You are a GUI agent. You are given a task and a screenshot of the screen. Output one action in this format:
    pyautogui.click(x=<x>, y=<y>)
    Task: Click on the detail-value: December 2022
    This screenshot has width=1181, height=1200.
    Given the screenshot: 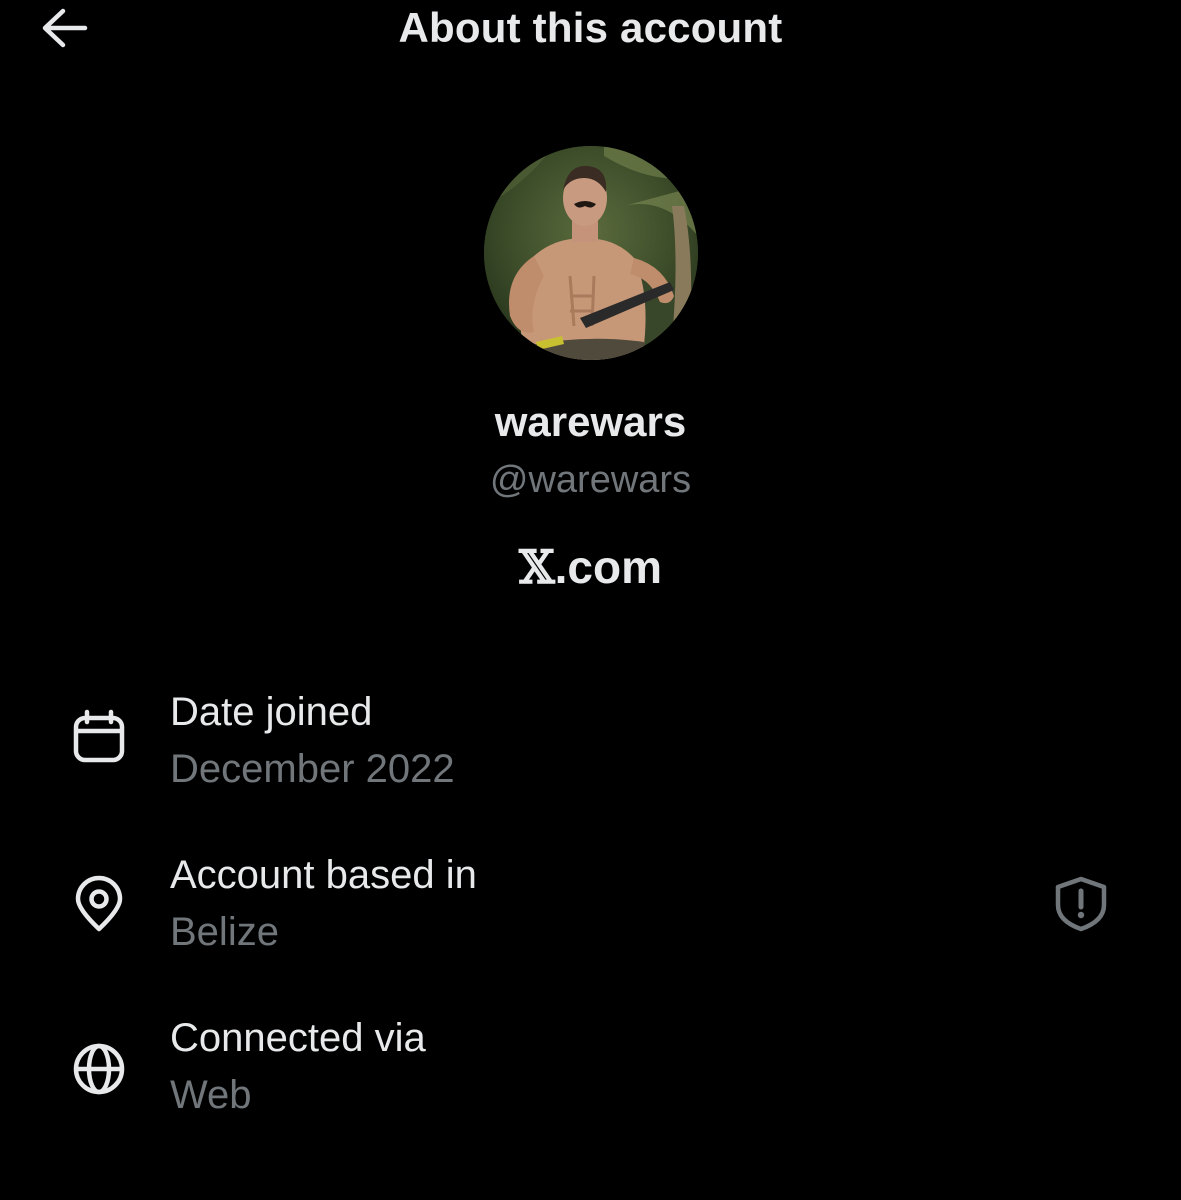 What is the action you would take?
    pyautogui.click(x=312, y=769)
    